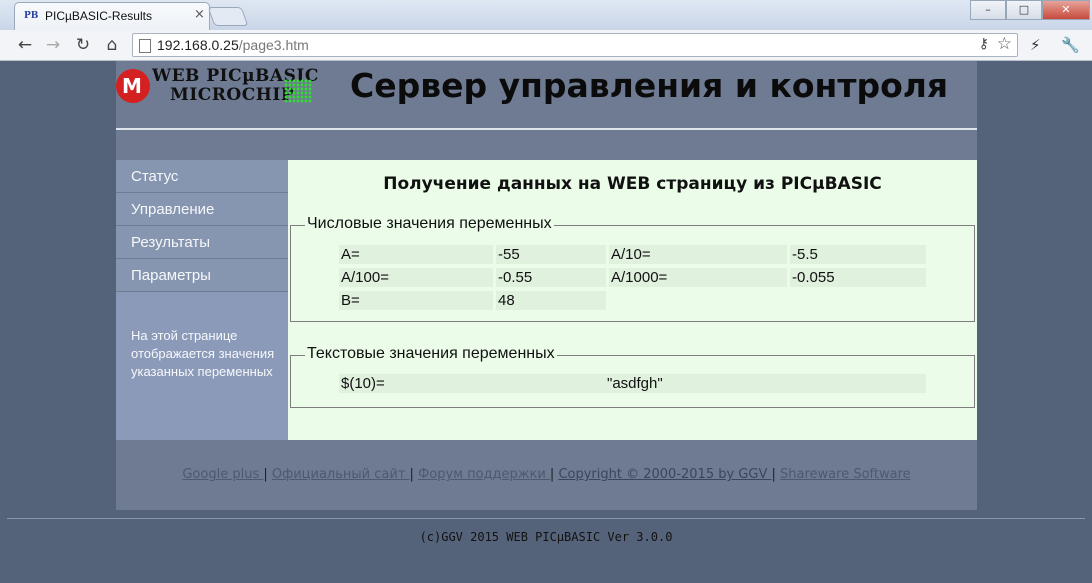 The image size is (1092, 583). Describe the element at coordinates (198, 45) in the screenshot. I see `url-host: 192.168.0.25` at that location.